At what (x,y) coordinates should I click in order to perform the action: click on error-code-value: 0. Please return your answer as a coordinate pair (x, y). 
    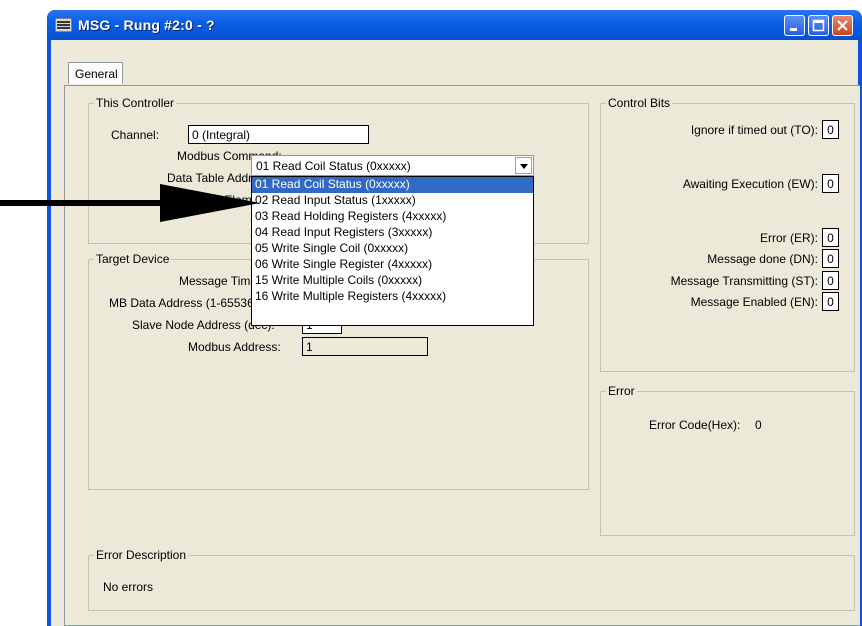
    Looking at the image, I should click on (758, 425).